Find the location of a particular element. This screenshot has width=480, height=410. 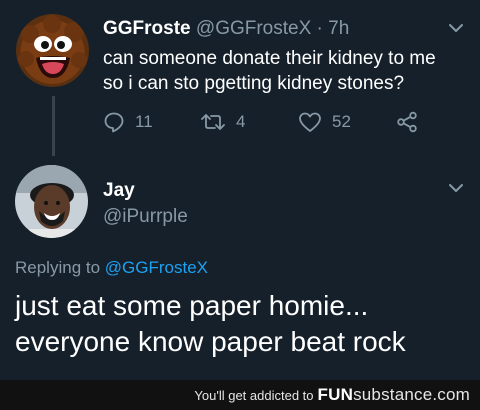

handle: @iPurrple is located at coordinates (145, 217).